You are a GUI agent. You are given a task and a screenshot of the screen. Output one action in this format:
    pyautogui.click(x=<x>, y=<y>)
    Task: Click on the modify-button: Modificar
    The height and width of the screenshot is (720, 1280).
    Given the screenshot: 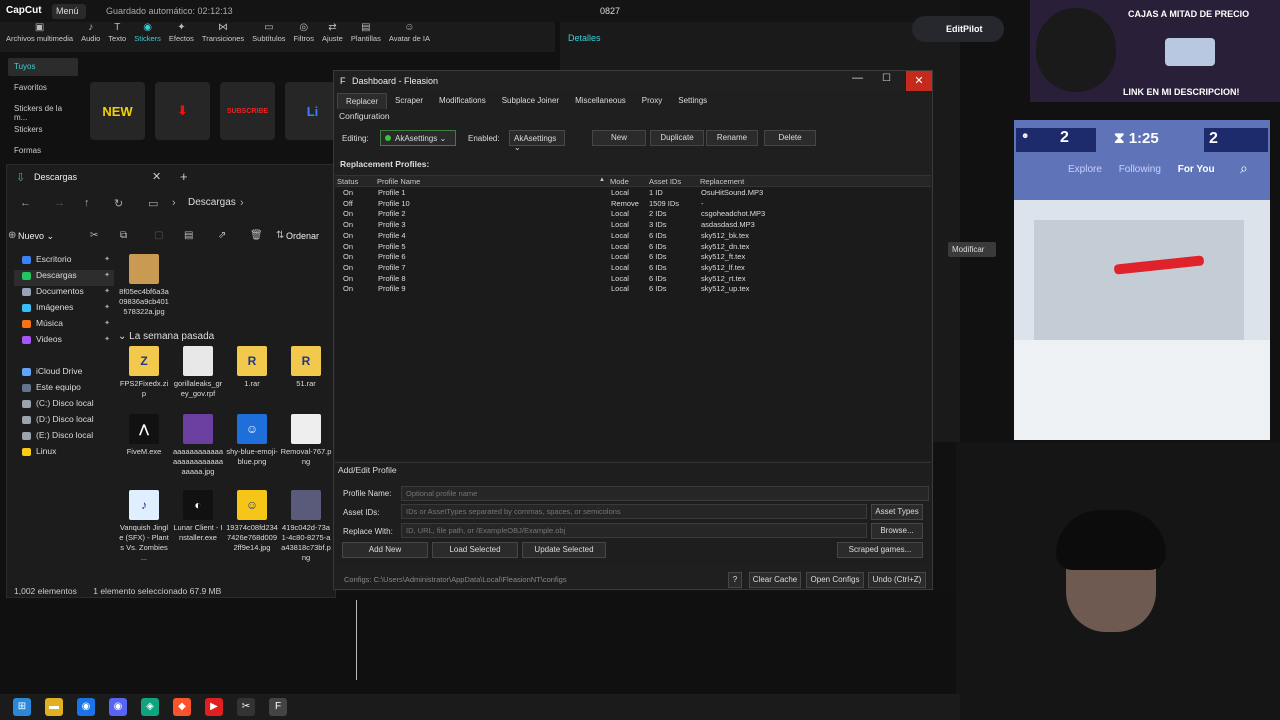 What is the action you would take?
    pyautogui.click(x=972, y=249)
    